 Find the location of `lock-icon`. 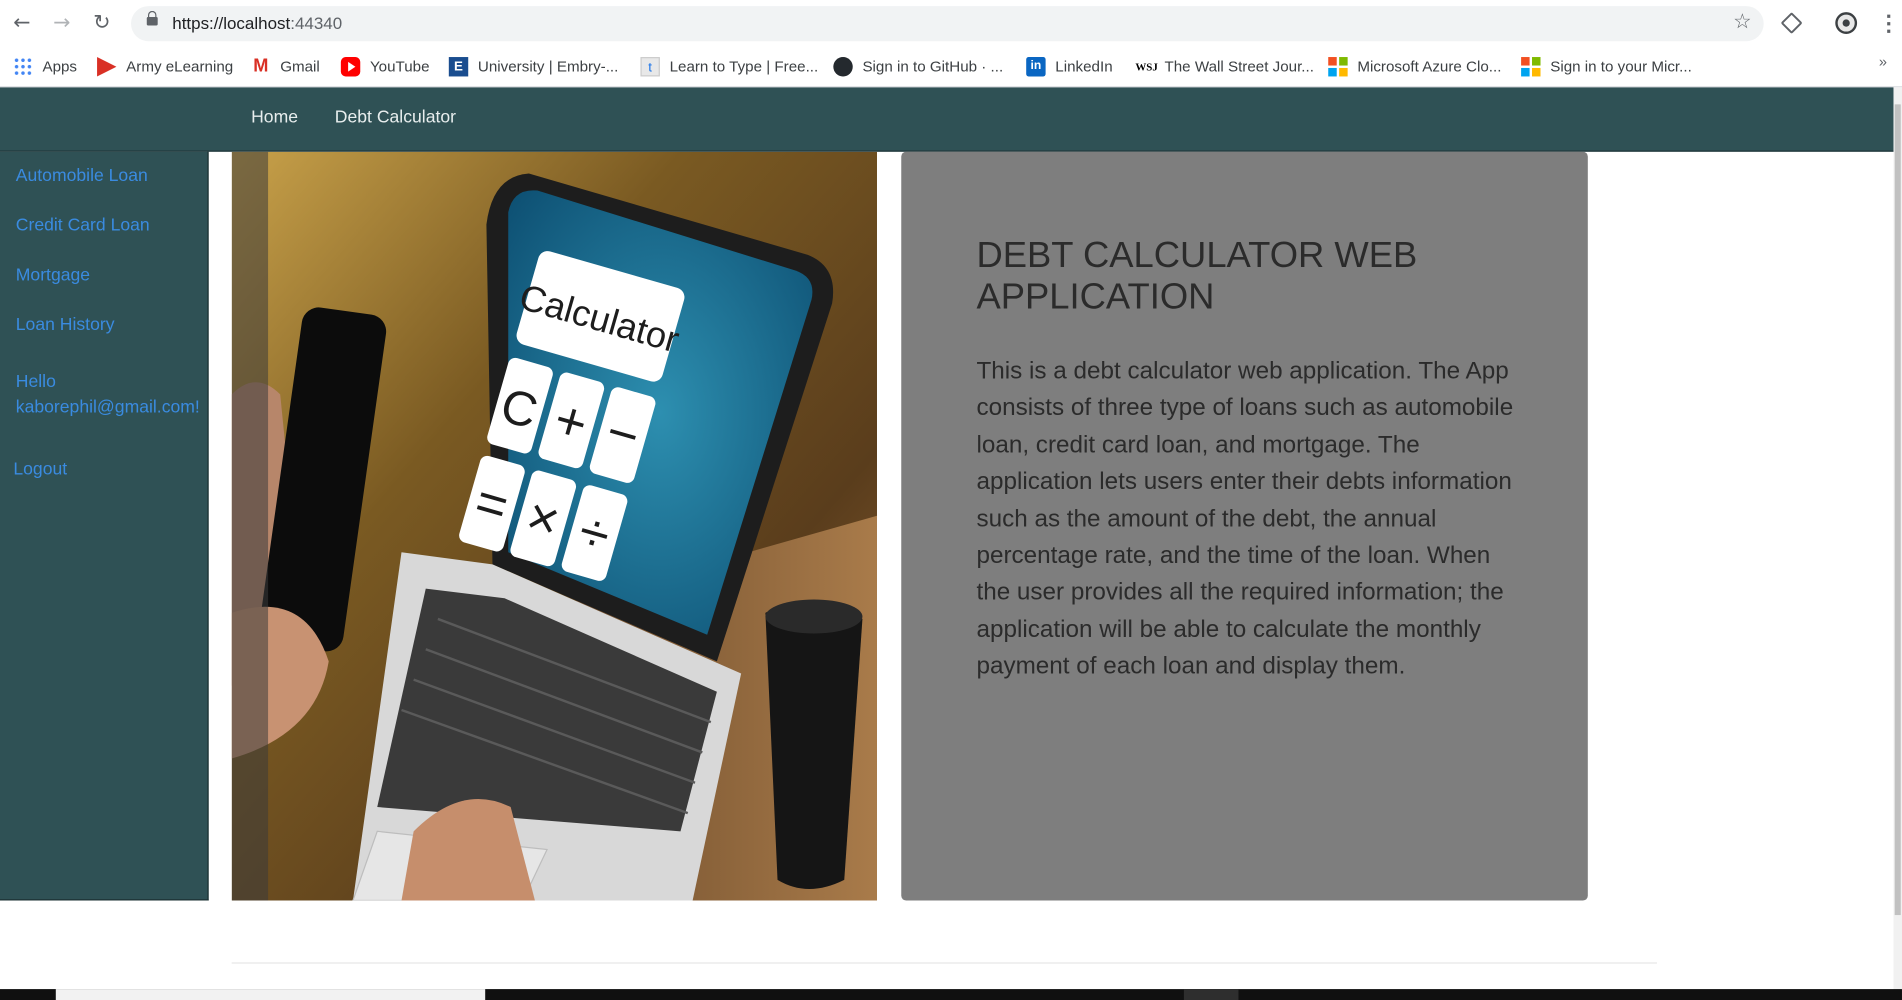

lock-icon is located at coordinates (152, 18).